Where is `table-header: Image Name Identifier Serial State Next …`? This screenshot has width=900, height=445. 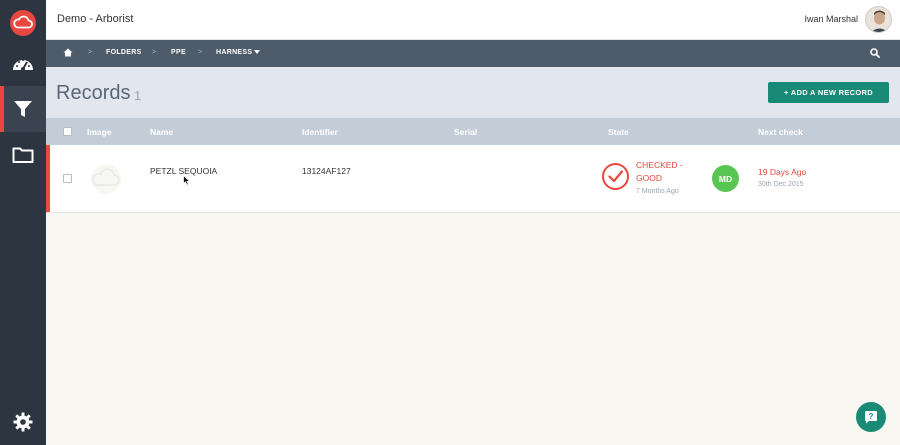 table-header: Image Name Identifier Serial State Next … is located at coordinates (473, 131).